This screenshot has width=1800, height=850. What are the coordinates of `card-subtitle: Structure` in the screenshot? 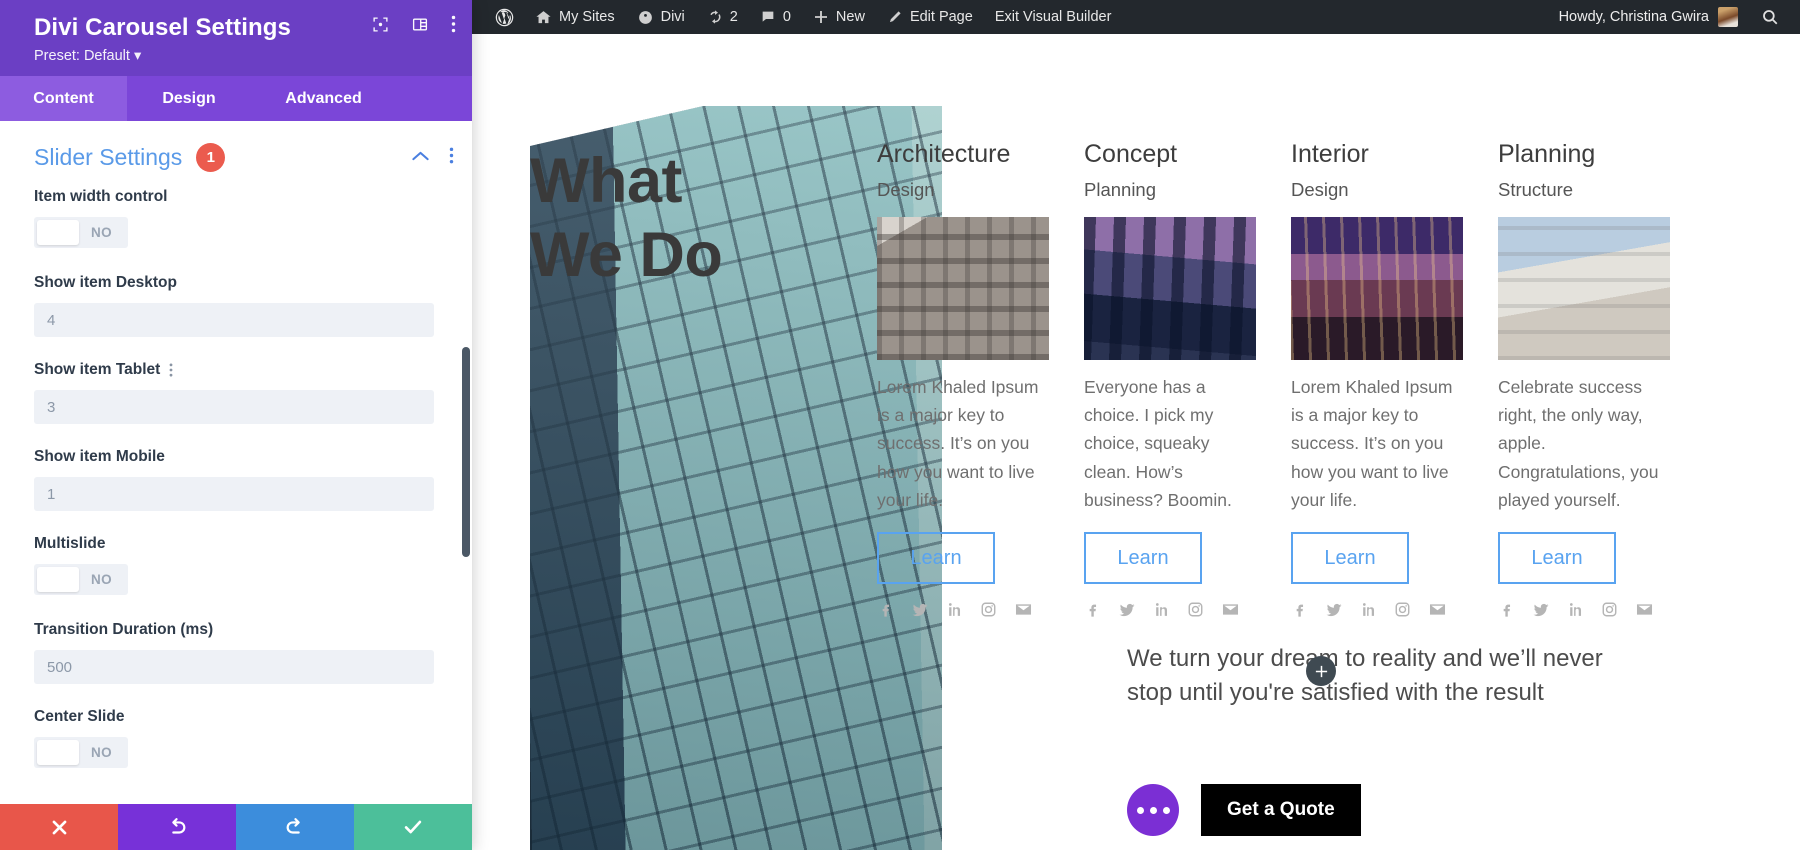 It's located at (1536, 189).